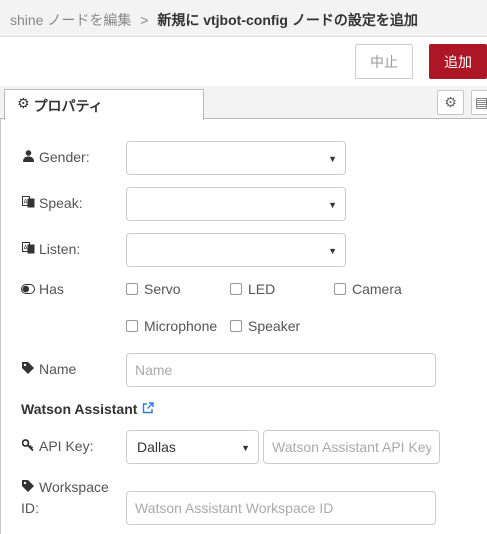  What do you see at coordinates (162, 289) in the screenshot?
I see `servo-checkbox-label: Servo` at bounding box center [162, 289].